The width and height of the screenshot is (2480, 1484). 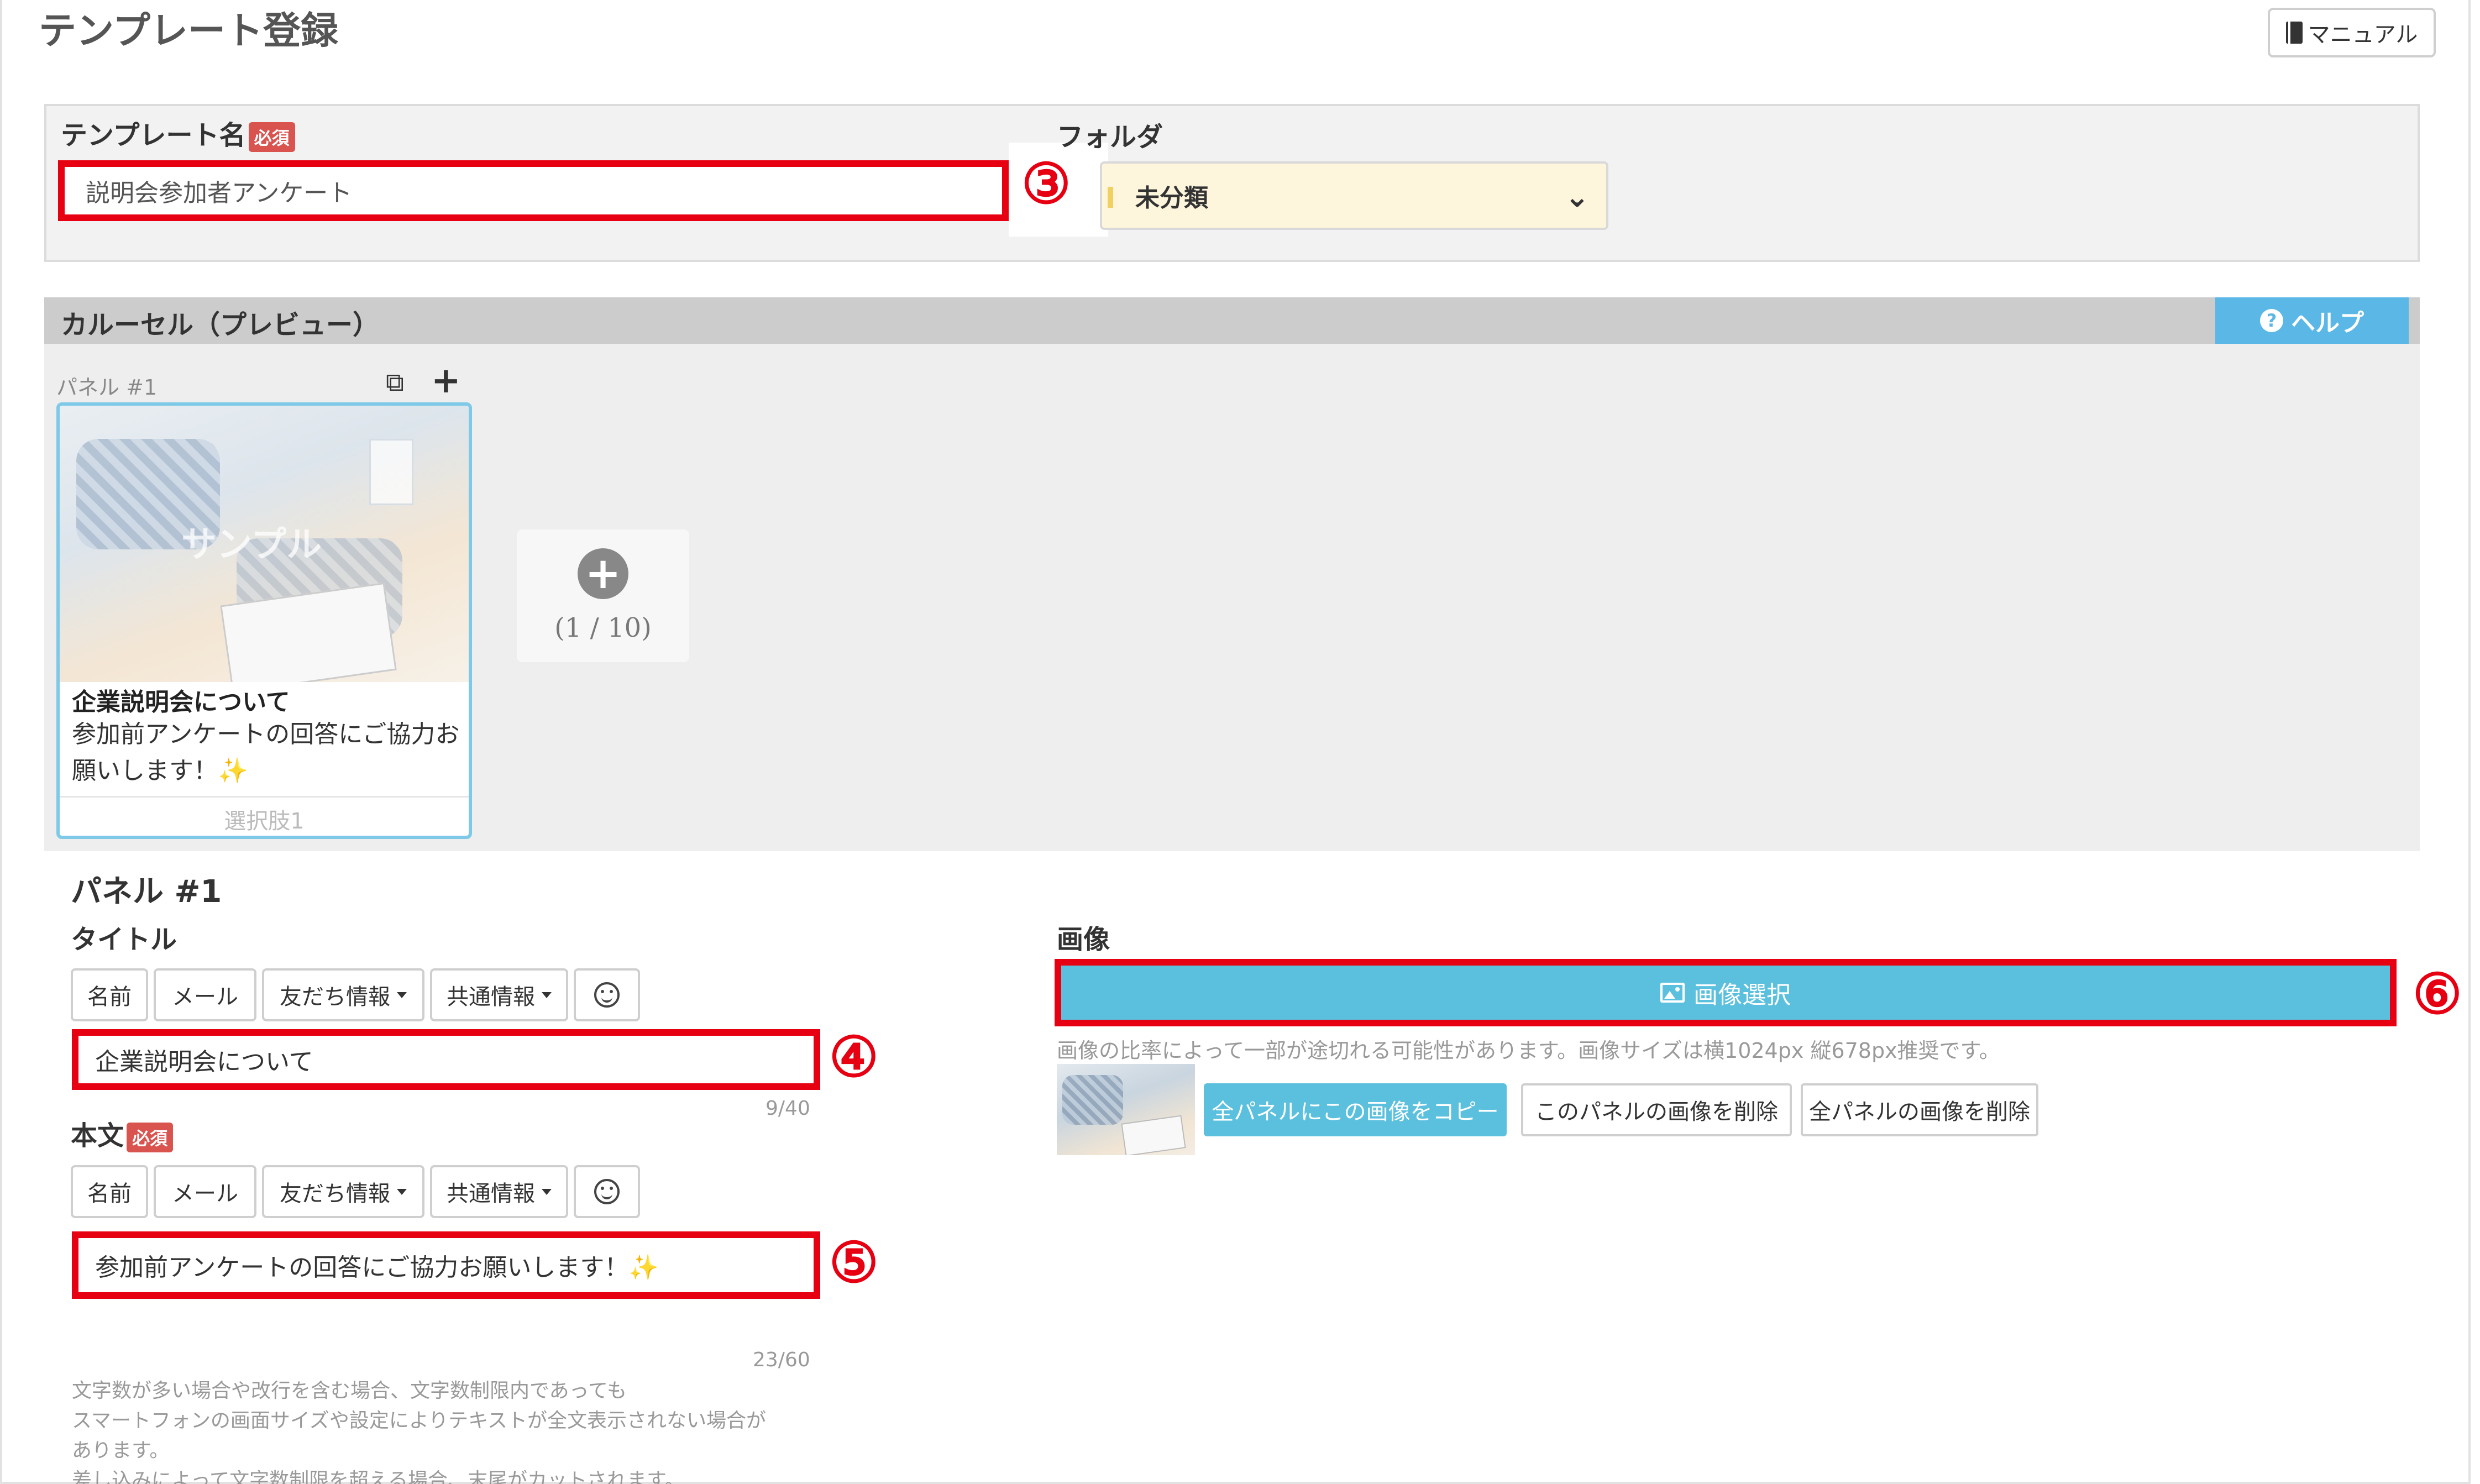 I want to click on title-input: 企業説明会について, so click(x=446, y=1059).